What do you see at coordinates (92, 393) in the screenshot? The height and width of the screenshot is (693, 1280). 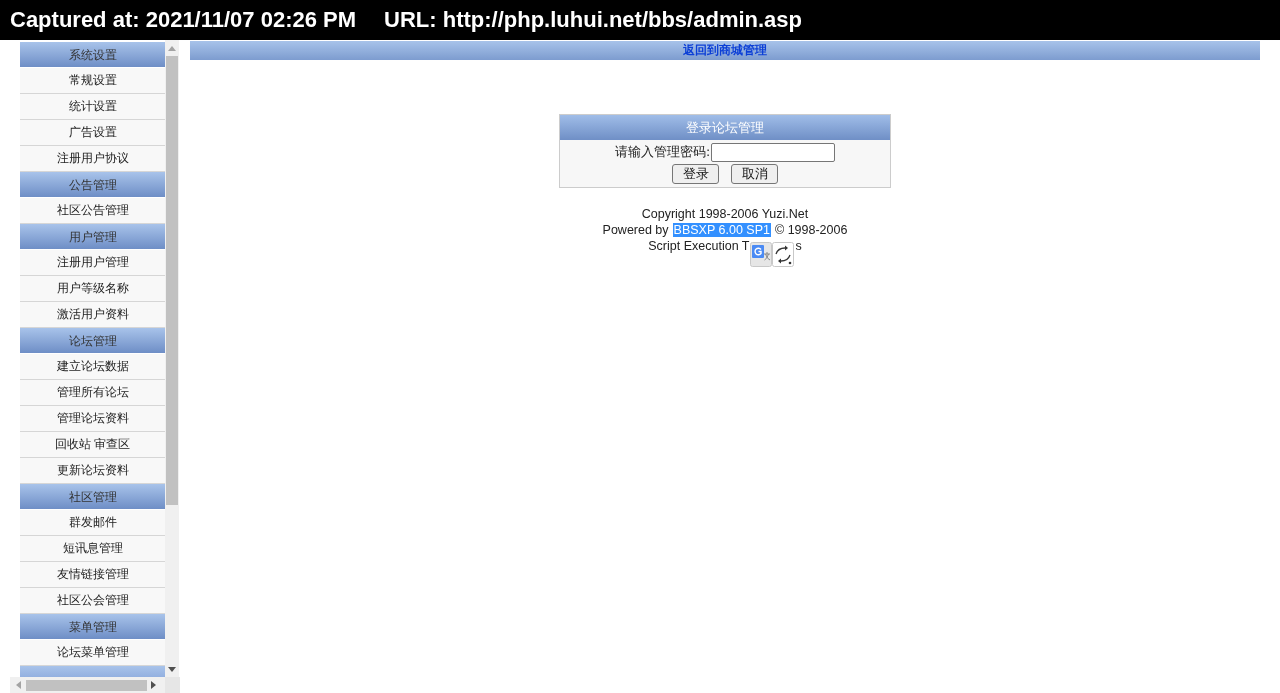 I see `menu-item: 管理所有论坛` at bounding box center [92, 393].